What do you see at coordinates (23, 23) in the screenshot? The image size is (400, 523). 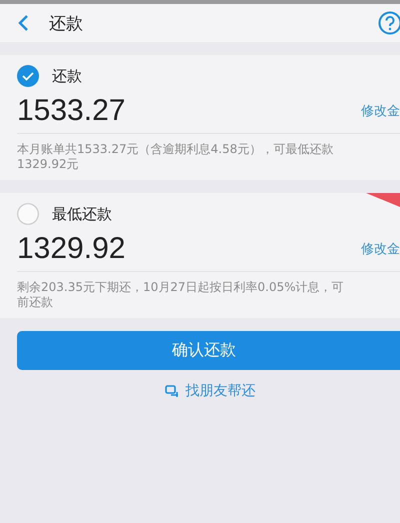 I see `back-icon` at bounding box center [23, 23].